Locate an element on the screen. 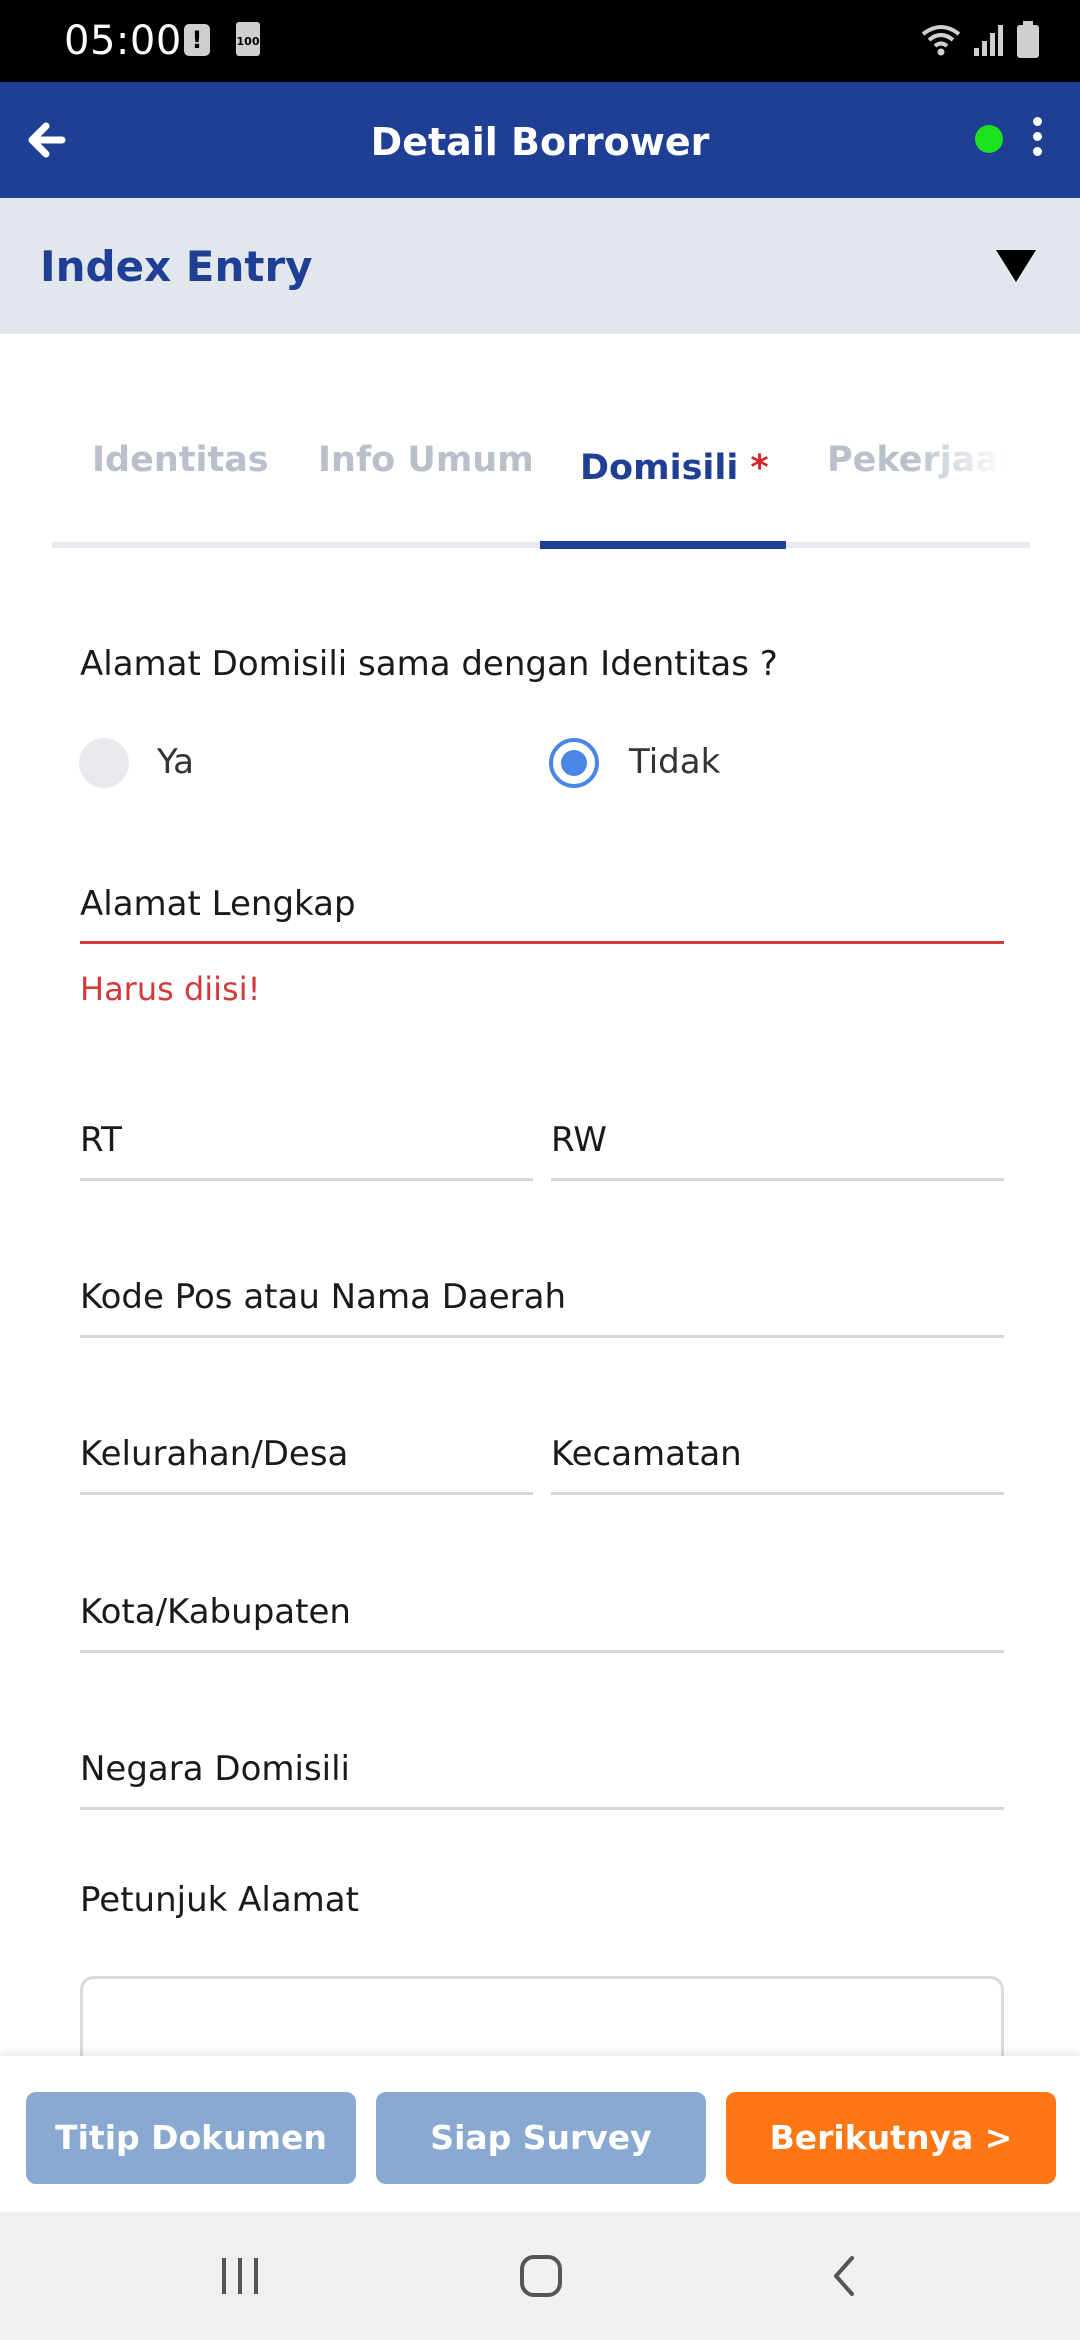 This screenshot has height=2340, width=1080. active-tab-indicator is located at coordinates (663, 545).